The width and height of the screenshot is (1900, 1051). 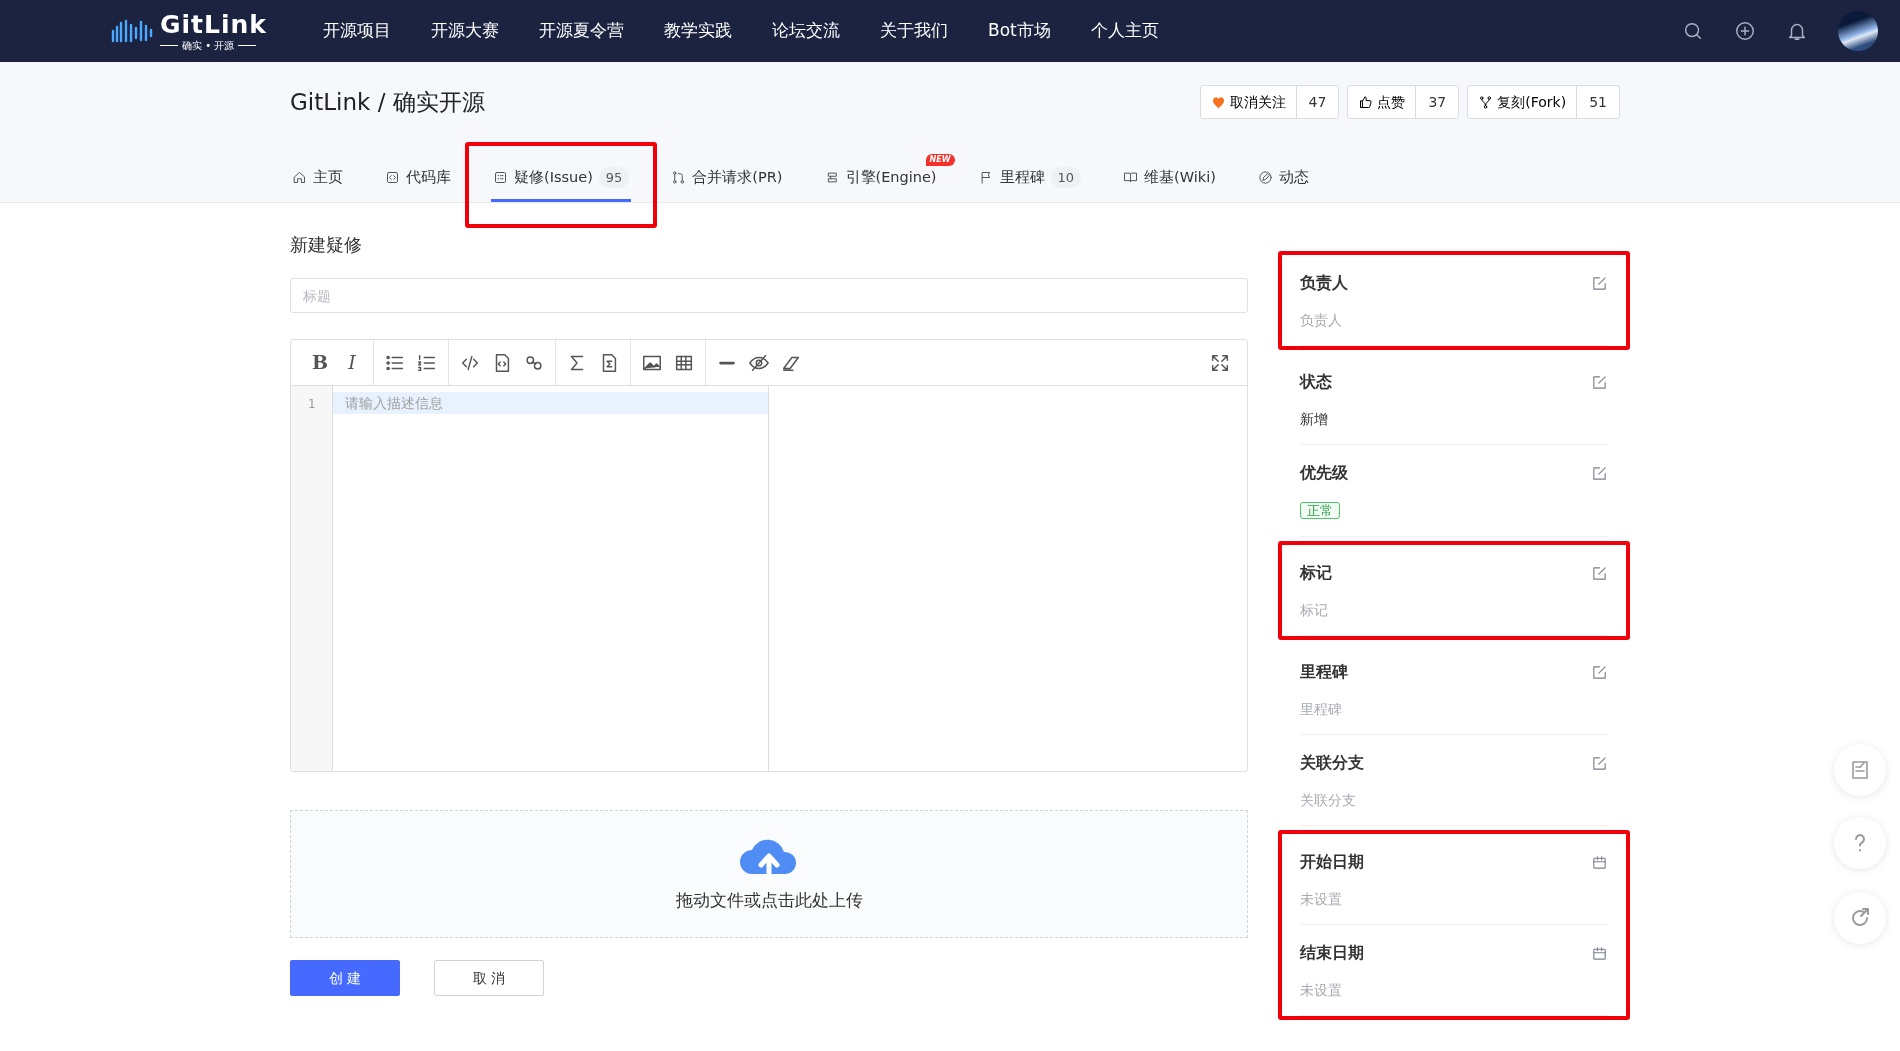 I want to click on split-button: 点赞 37, so click(x=1403, y=102).